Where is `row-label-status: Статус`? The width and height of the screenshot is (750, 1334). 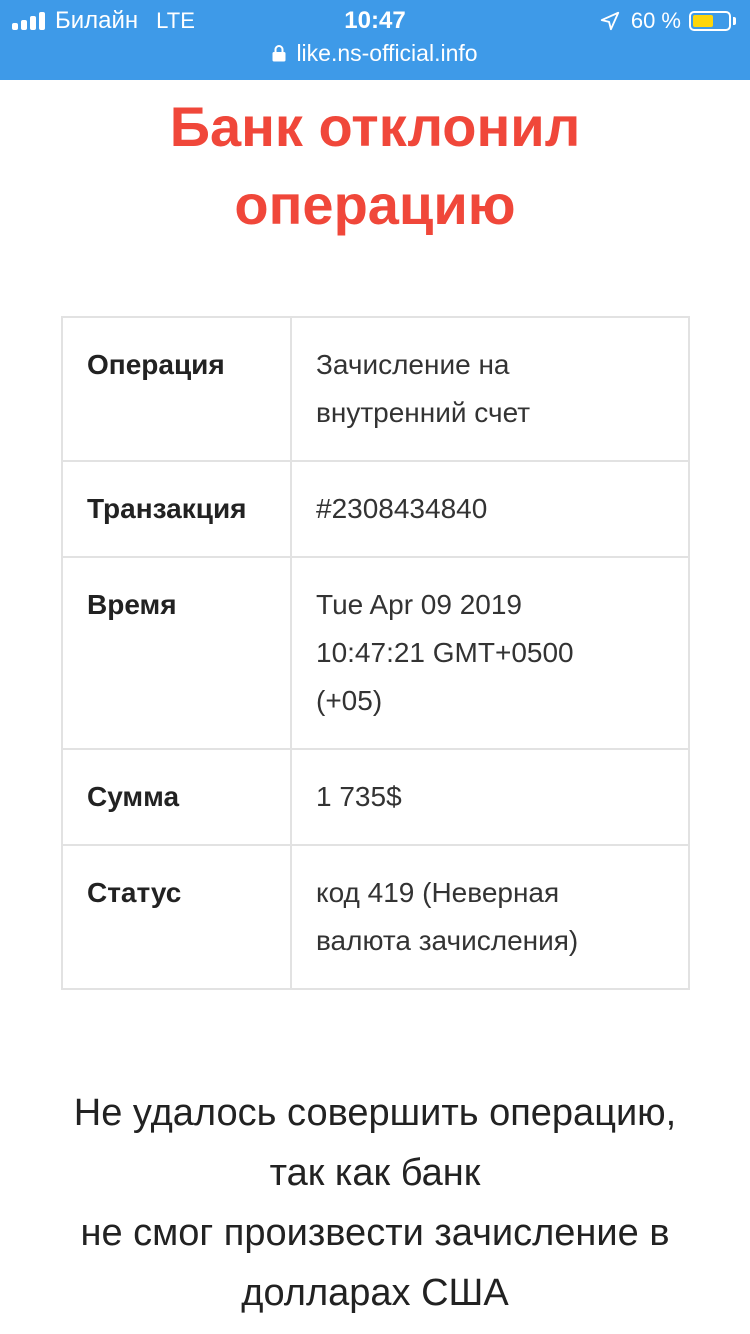
row-label-status: Статус is located at coordinates (176, 917).